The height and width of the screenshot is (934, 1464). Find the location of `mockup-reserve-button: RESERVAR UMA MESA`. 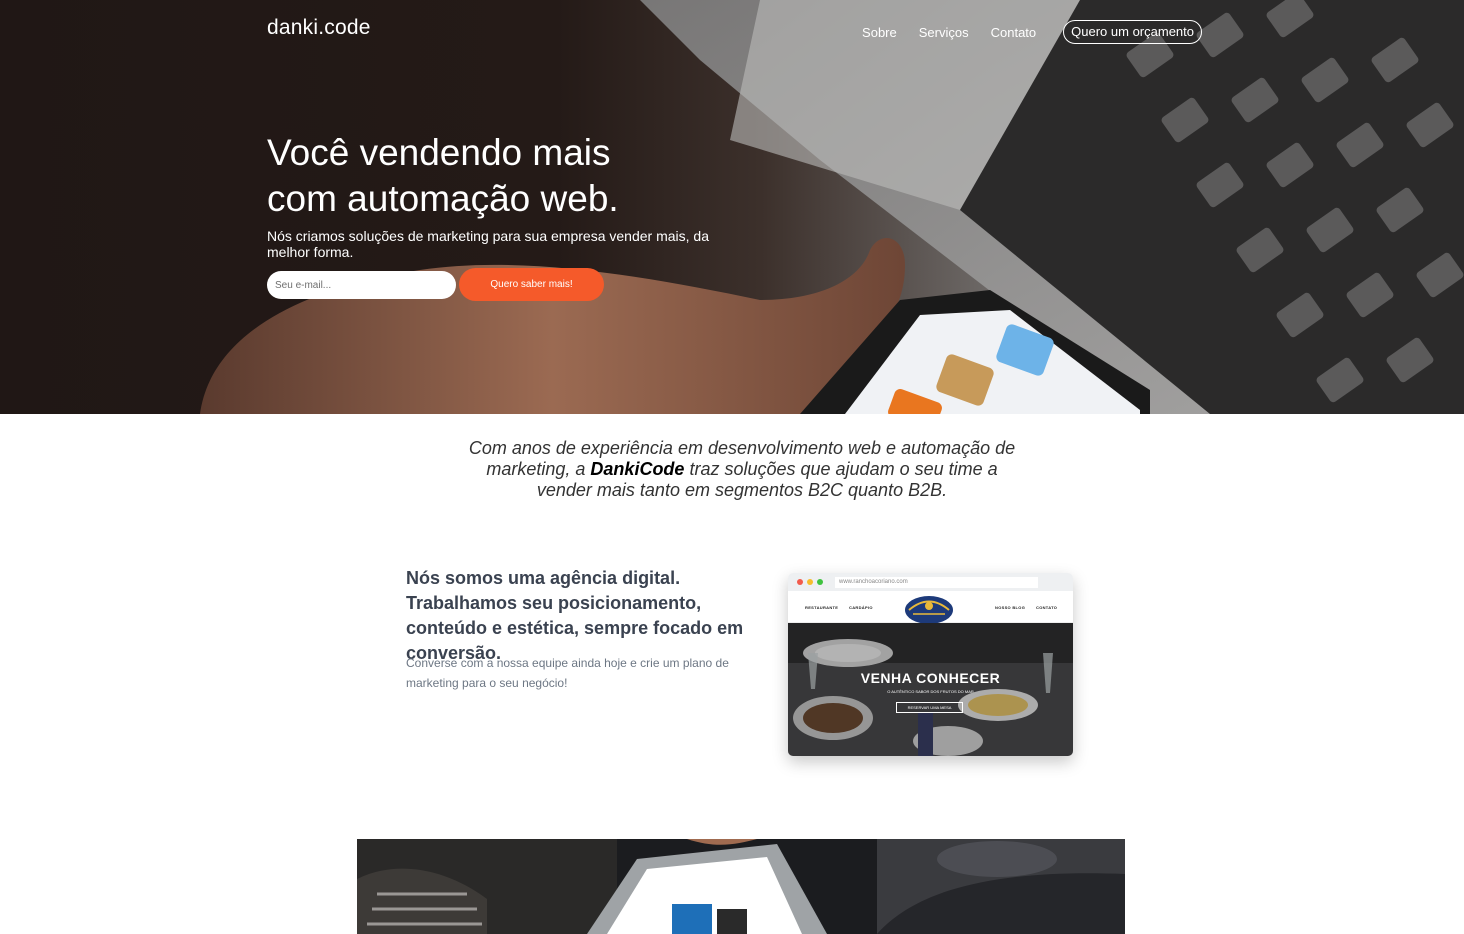

mockup-reserve-button: RESERVAR UMA MESA is located at coordinates (929, 707).